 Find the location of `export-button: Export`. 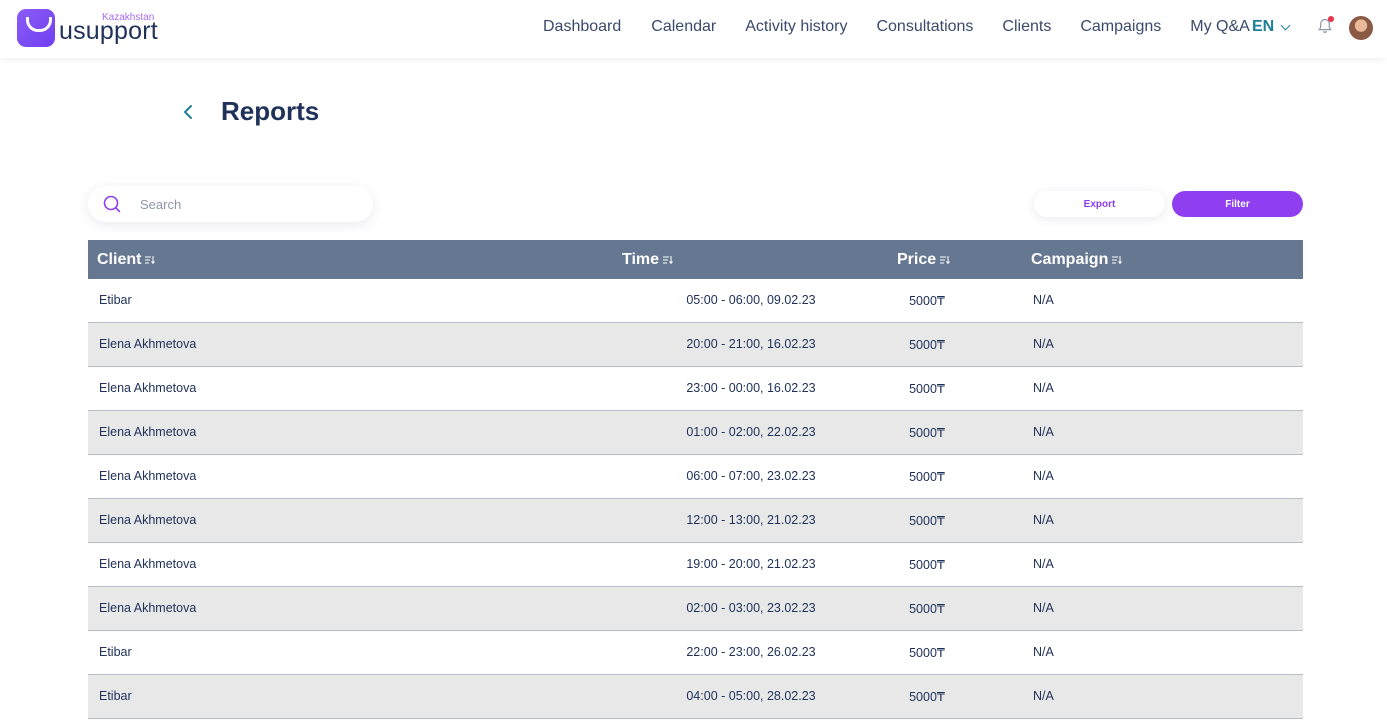

export-button: Export is located at coordinates (1099, 204).